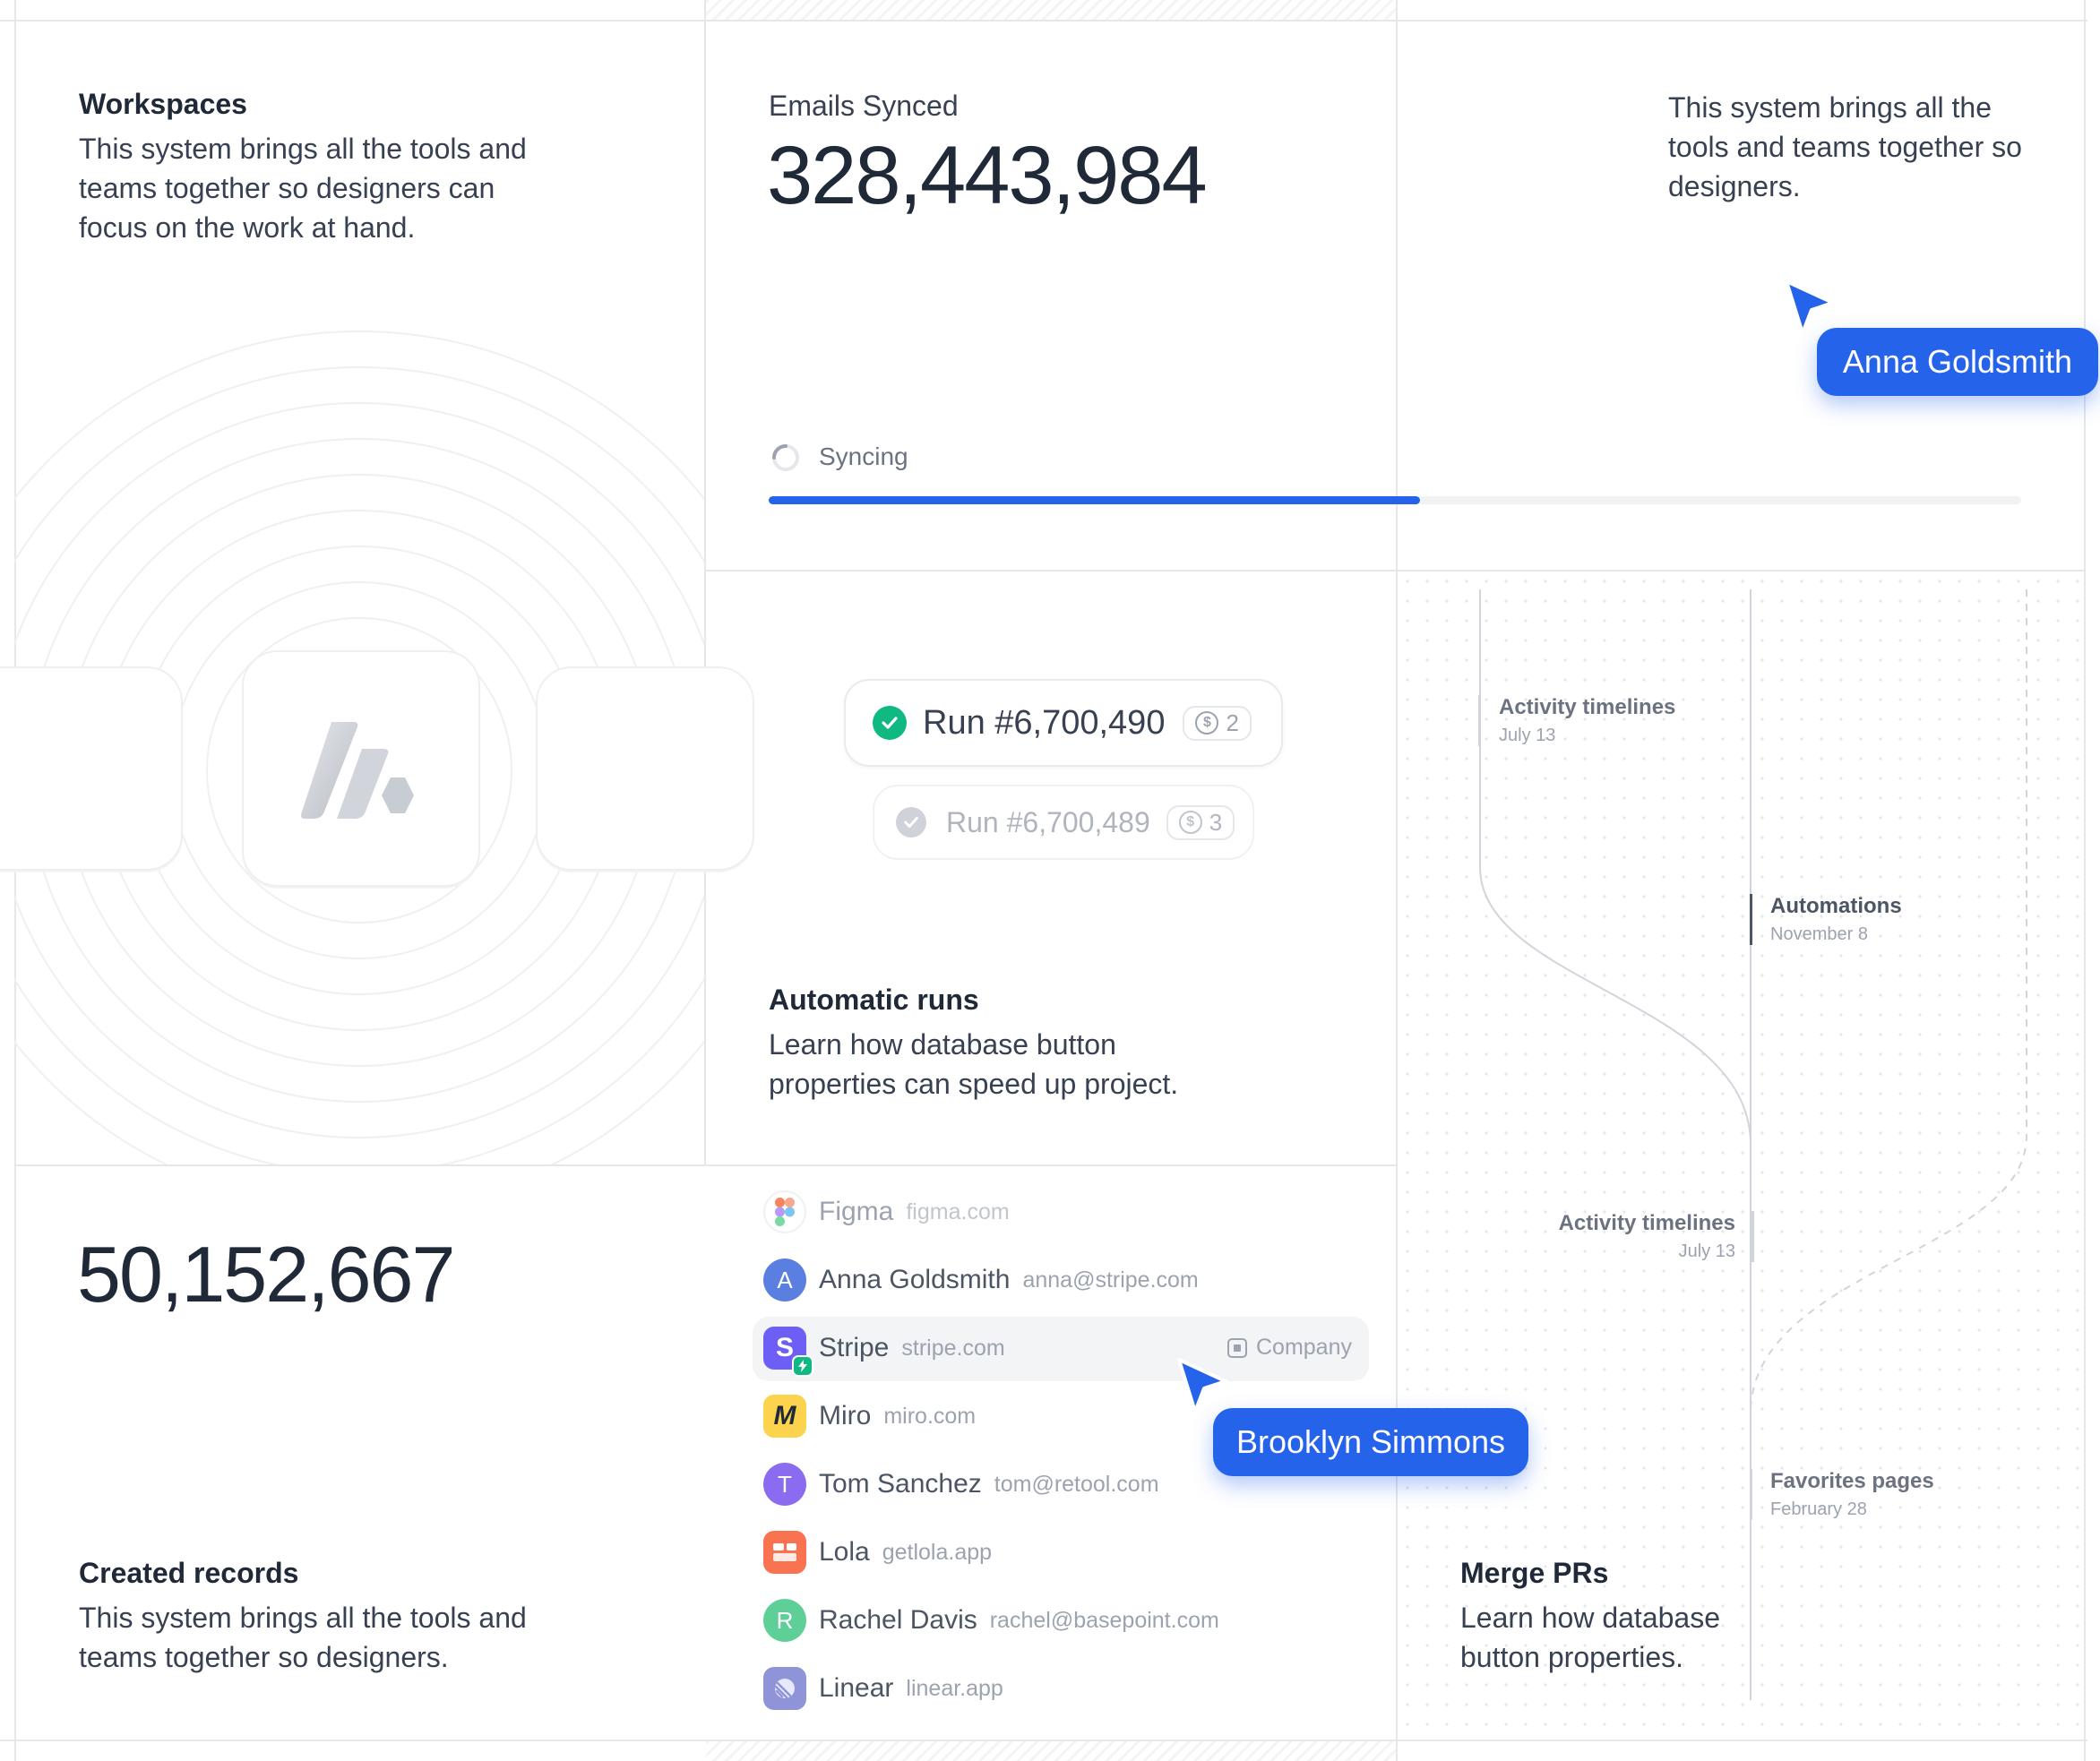  I want to click on run-card-latest: Run #6,700,490 $ 2, so click(1063, 723).